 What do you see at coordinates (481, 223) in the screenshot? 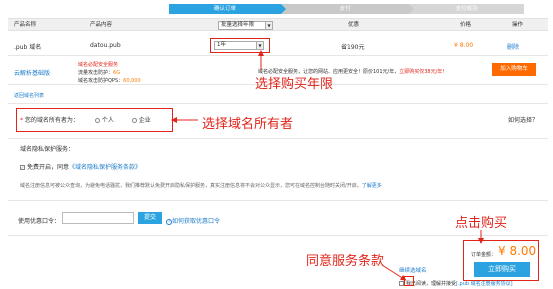
I see `annotation-click-buy: 点击购买` at bounding box center [481, 223].